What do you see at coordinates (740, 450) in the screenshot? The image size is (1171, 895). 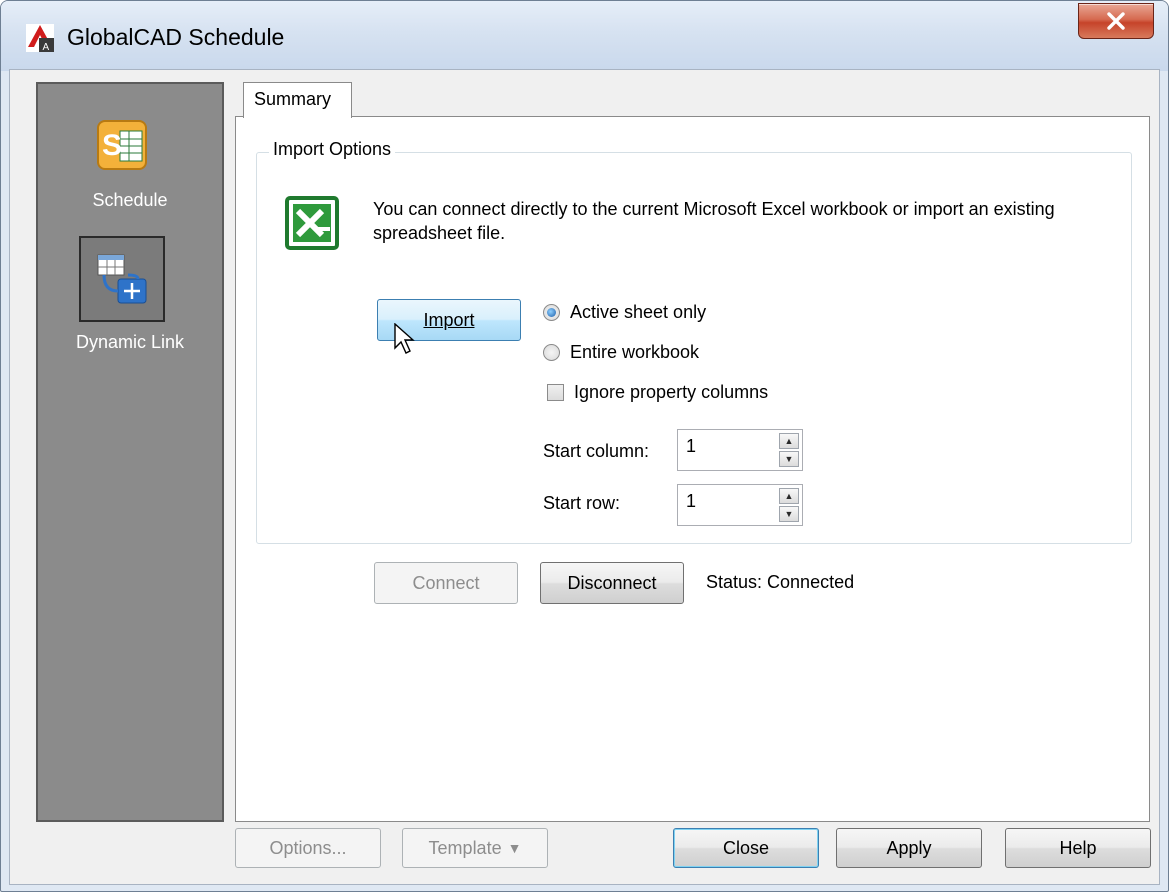 I see `start-column-spinner: 1 ▲ ▼` at bounding box center [740, 450].